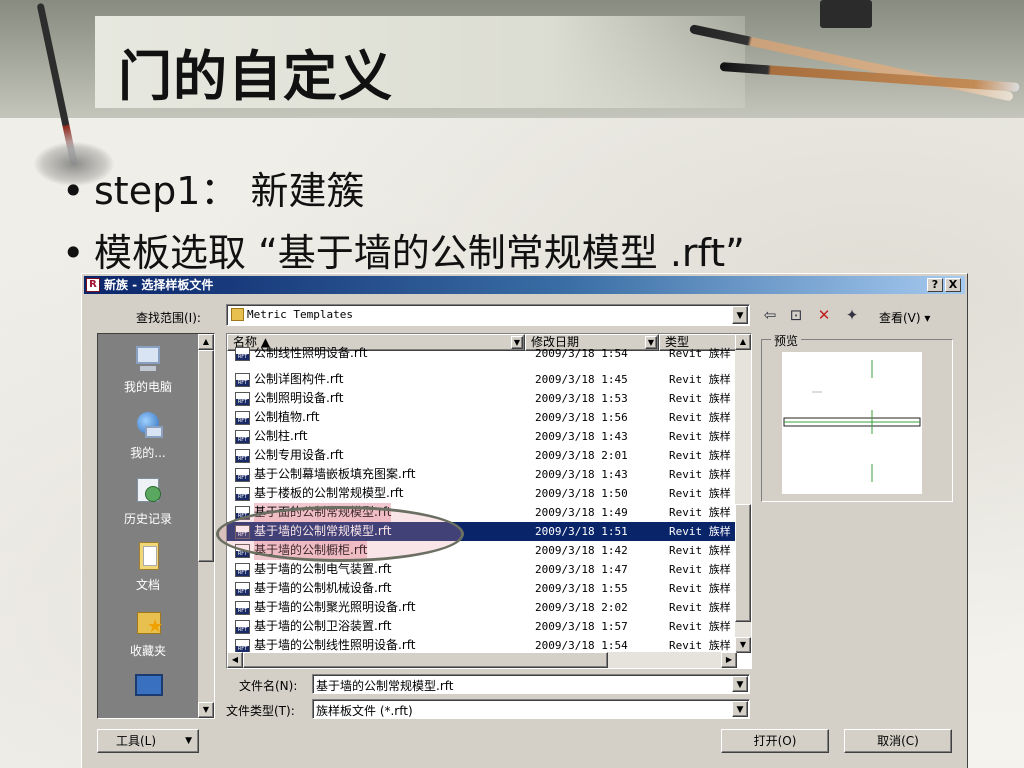  Describe the element at coordinates (299, 398) in the screenshot. I see `file-name: 公制照明设备.rft` at that location.